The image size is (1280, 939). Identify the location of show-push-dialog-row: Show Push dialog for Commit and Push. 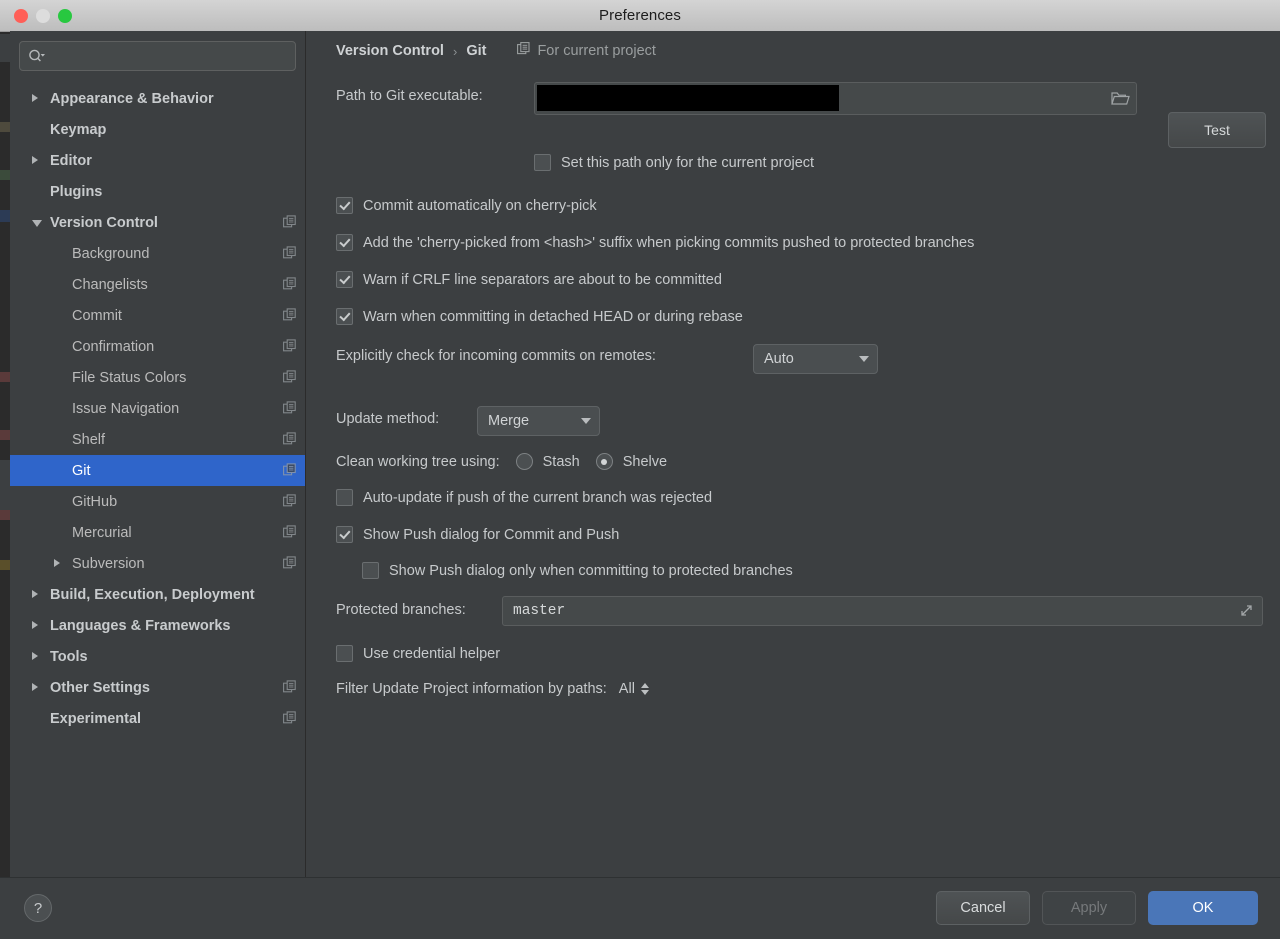
(477, 534).